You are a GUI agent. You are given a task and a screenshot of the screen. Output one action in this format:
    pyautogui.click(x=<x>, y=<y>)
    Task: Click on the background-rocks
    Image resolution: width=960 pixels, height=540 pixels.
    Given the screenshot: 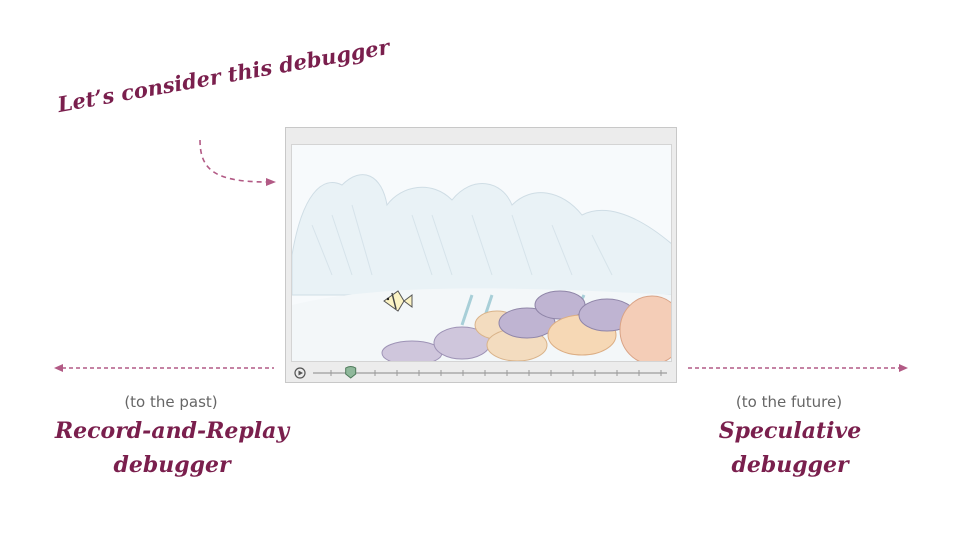 What is the action you would take?
    pyautogui.click(x=481, y=235)
    